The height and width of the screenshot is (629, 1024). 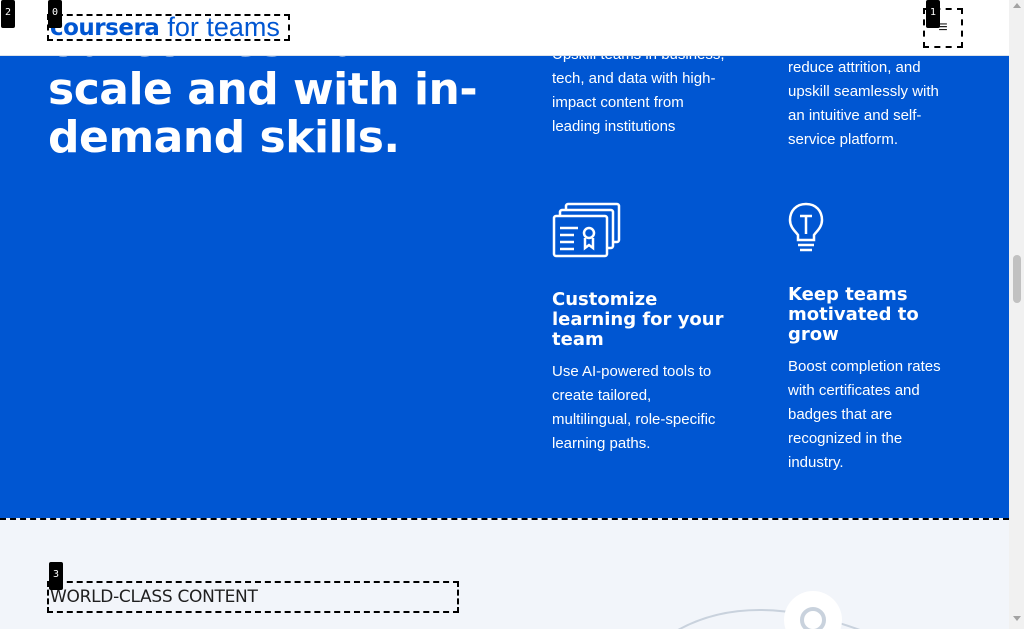 What do you see at coordinates (1016, 314) in the screenshot?
I see `page-scrollbar` at bounding box center [1016, 314].